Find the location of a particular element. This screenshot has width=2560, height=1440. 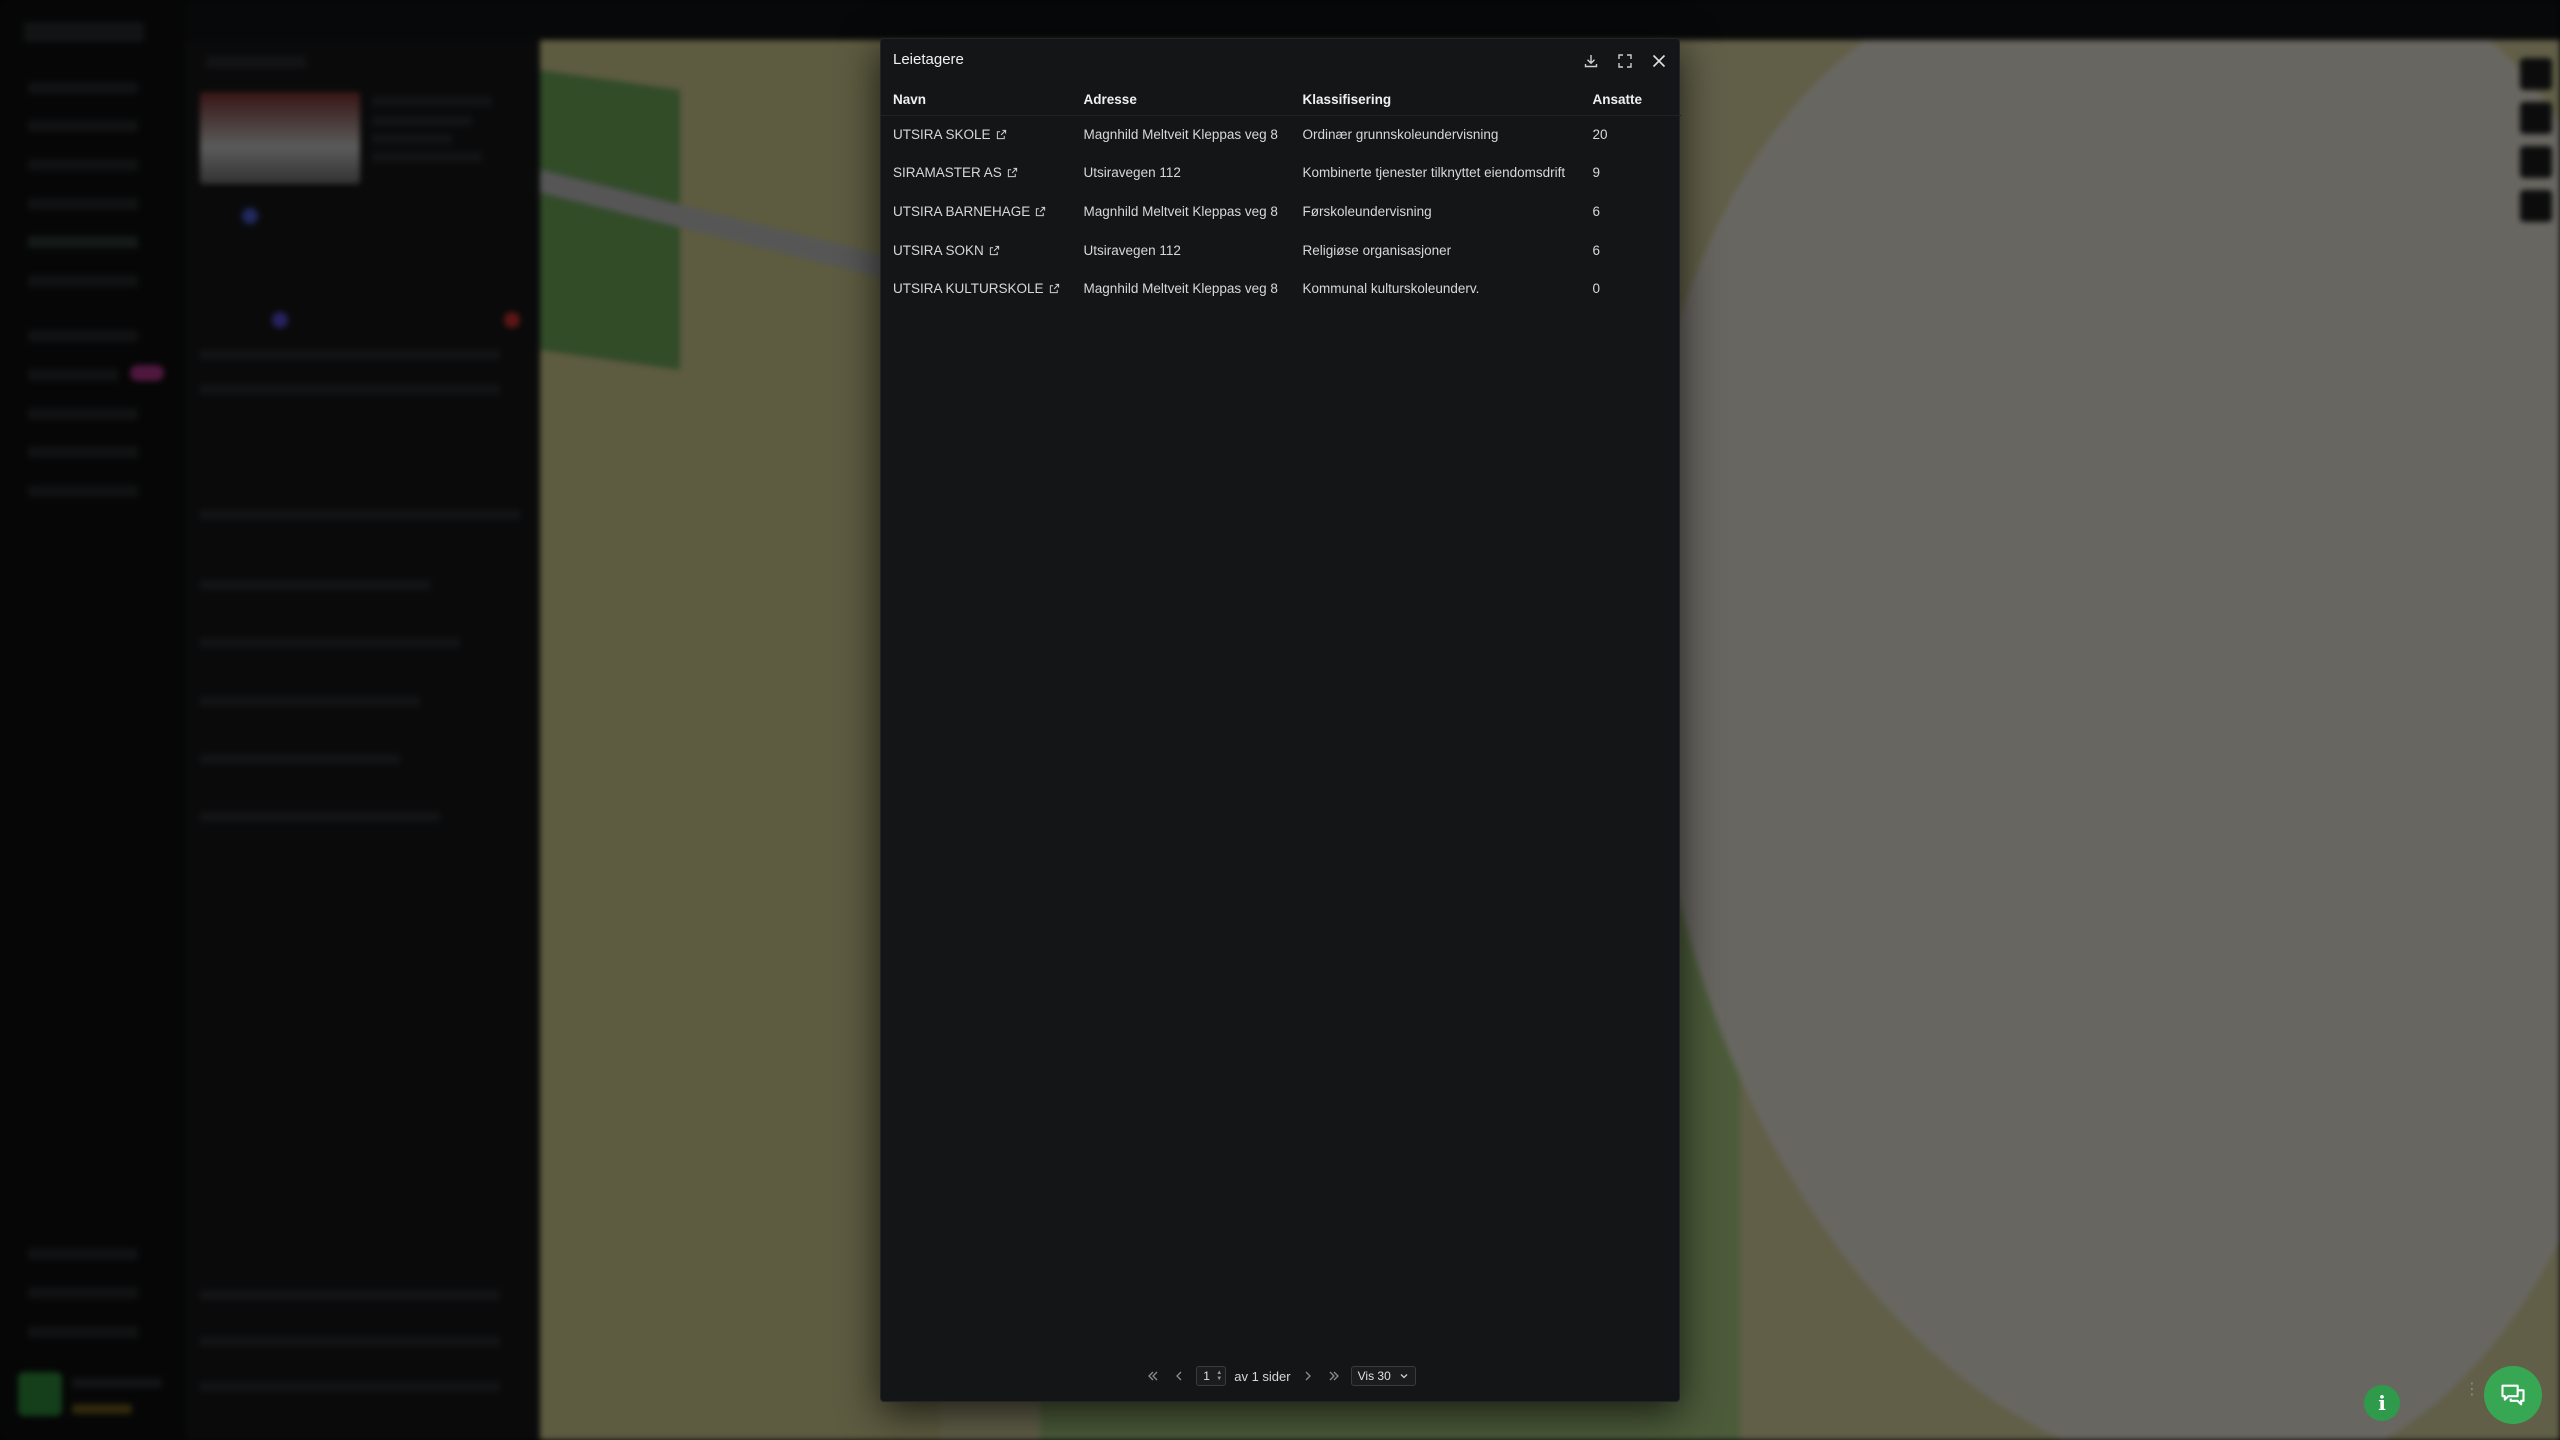

column-header-adresse: Adresse is located at coordinates (1181, 100).